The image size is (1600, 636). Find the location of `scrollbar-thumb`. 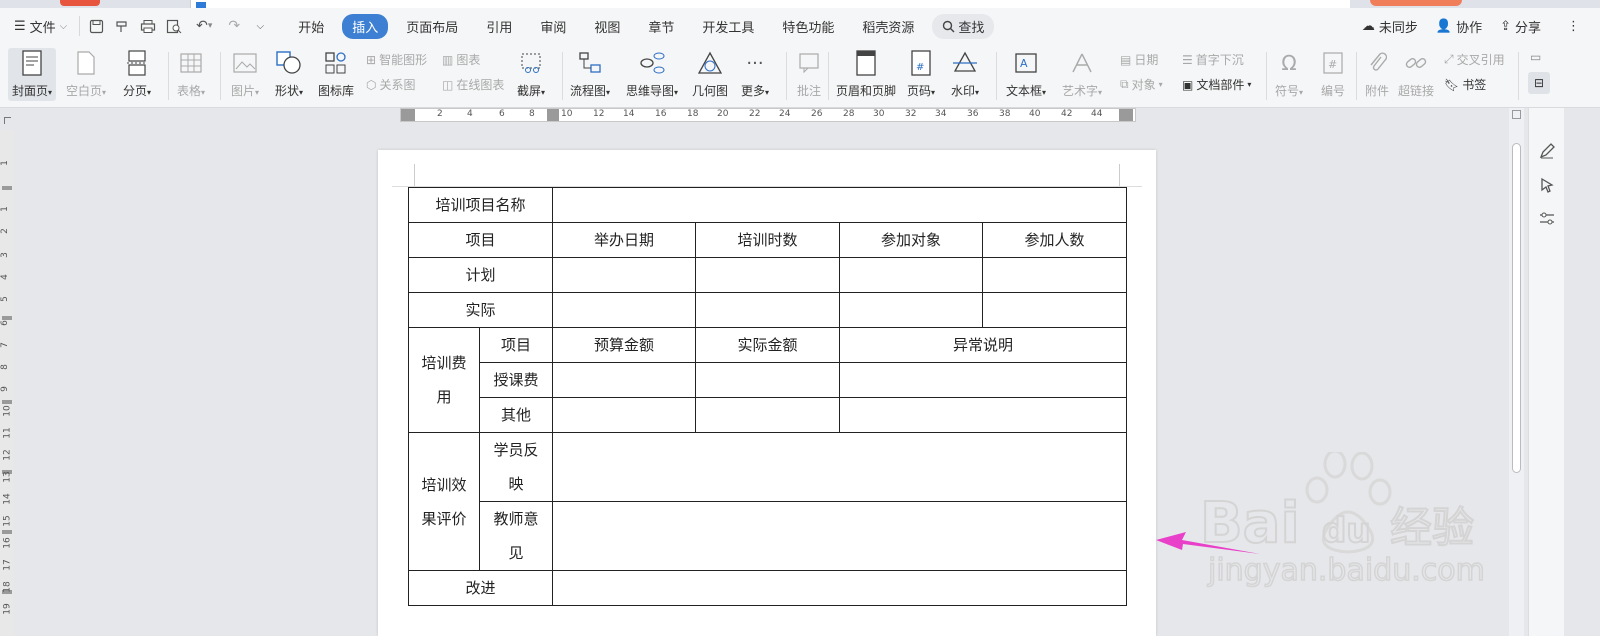

scrollbar-thumb is located at coordinates (1516, 308).